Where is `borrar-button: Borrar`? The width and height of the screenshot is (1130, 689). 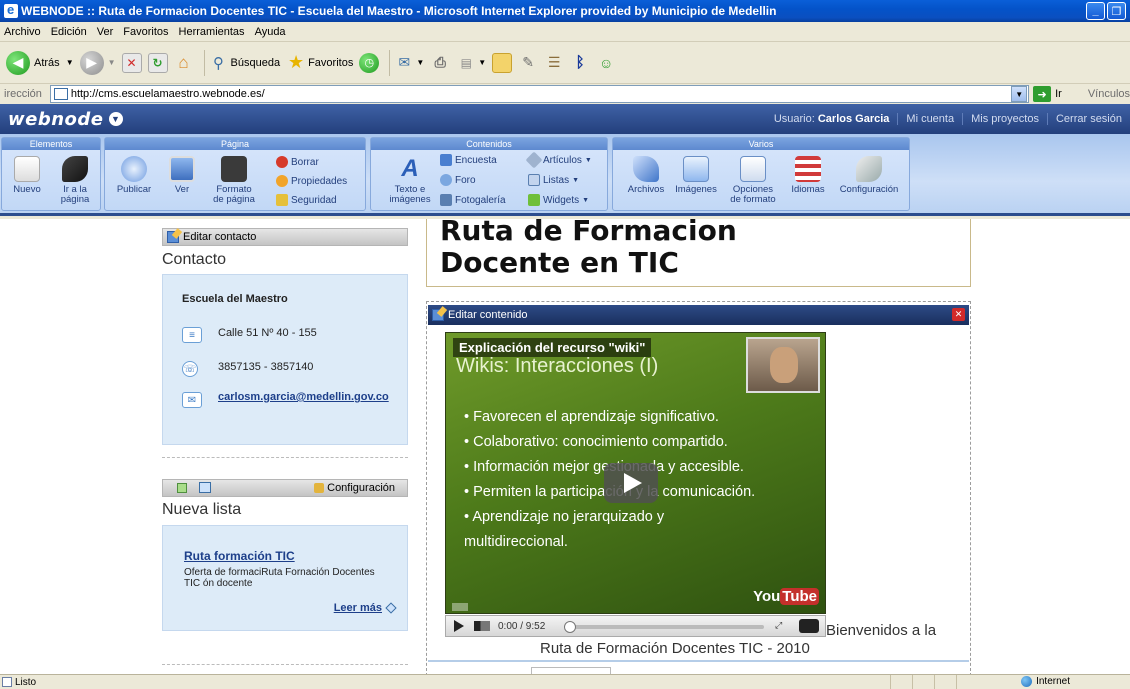
borrar-button: Borrar is located at coordinates (297, 162).